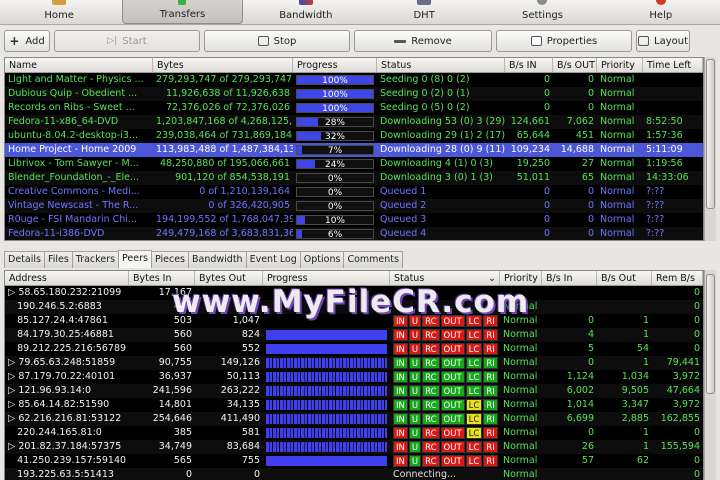  Describe the element at coordinates (306, 12) in the screenshot. I see `nav-bandwidth: Bandwidth` at that location.